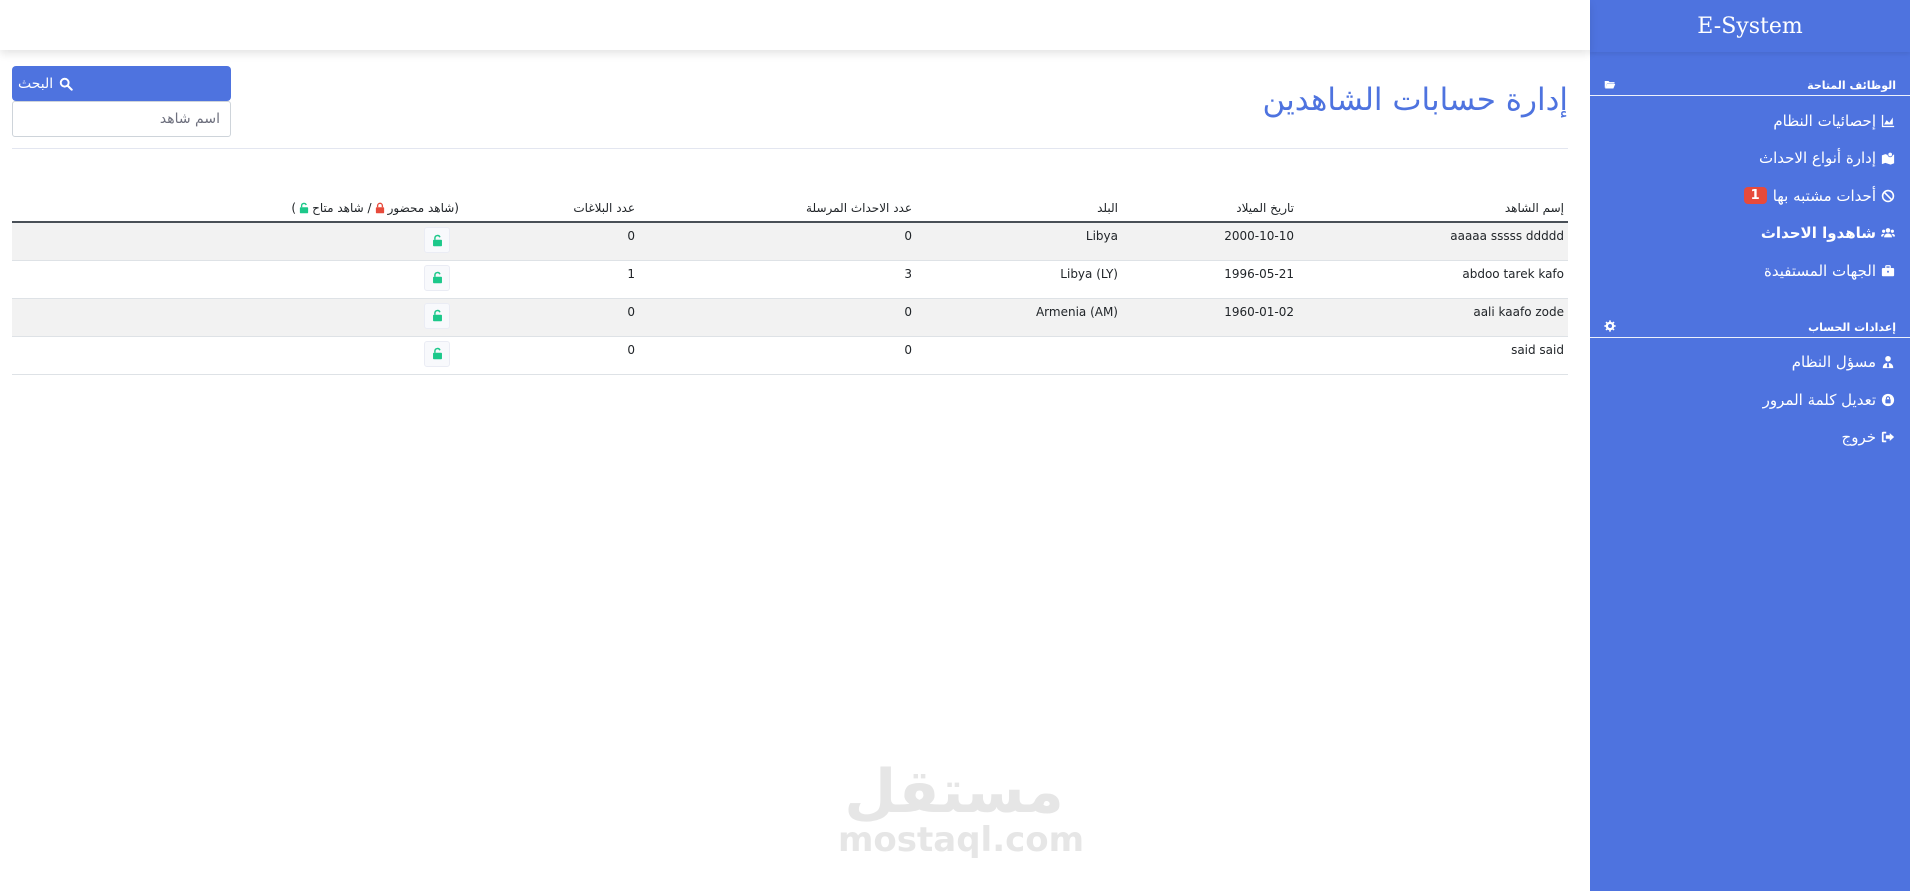 The height and width of the screenshot is (891, 1910). I want to click on ban-icon, so click(1888, 196).